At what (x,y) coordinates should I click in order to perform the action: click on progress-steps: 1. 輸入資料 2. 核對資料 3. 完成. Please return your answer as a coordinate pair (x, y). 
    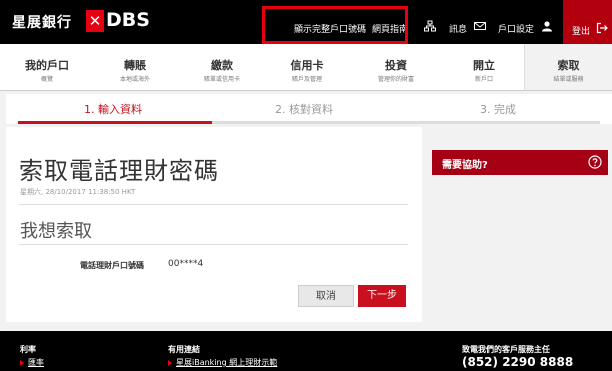
    Looking at the image, I should click on (309, 109).